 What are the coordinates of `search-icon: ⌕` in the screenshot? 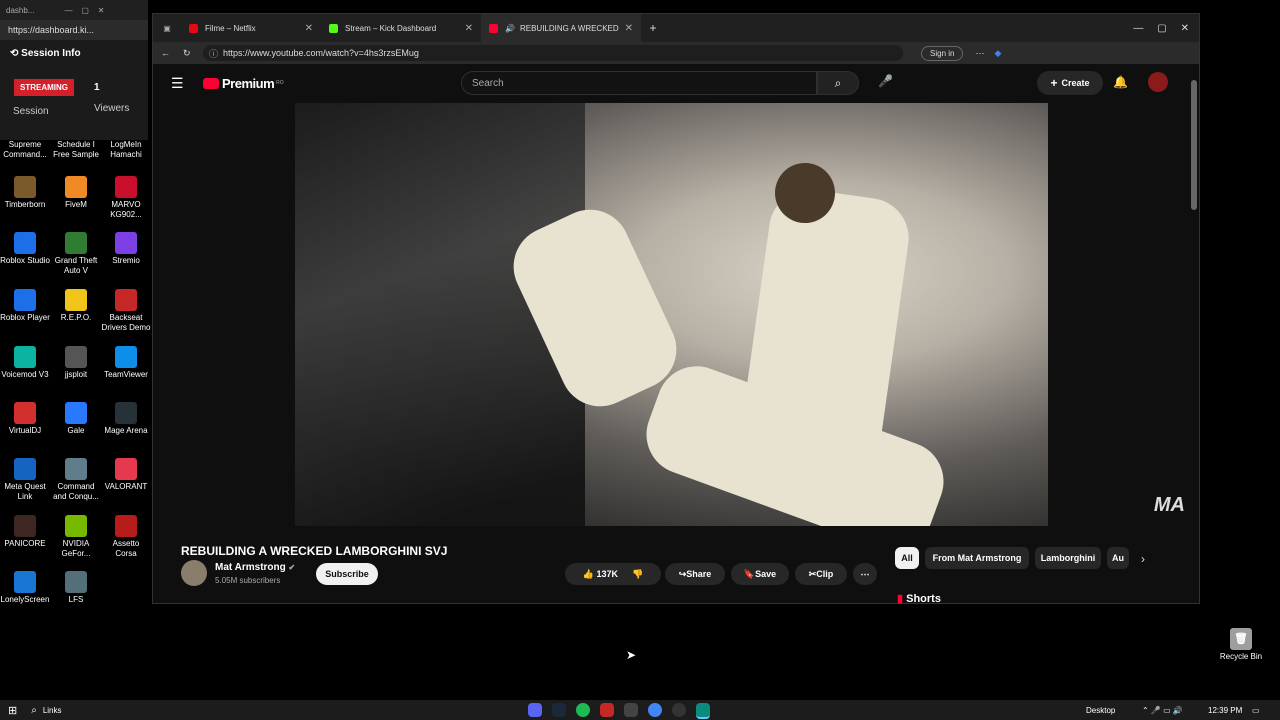 It's located at (34, 710).